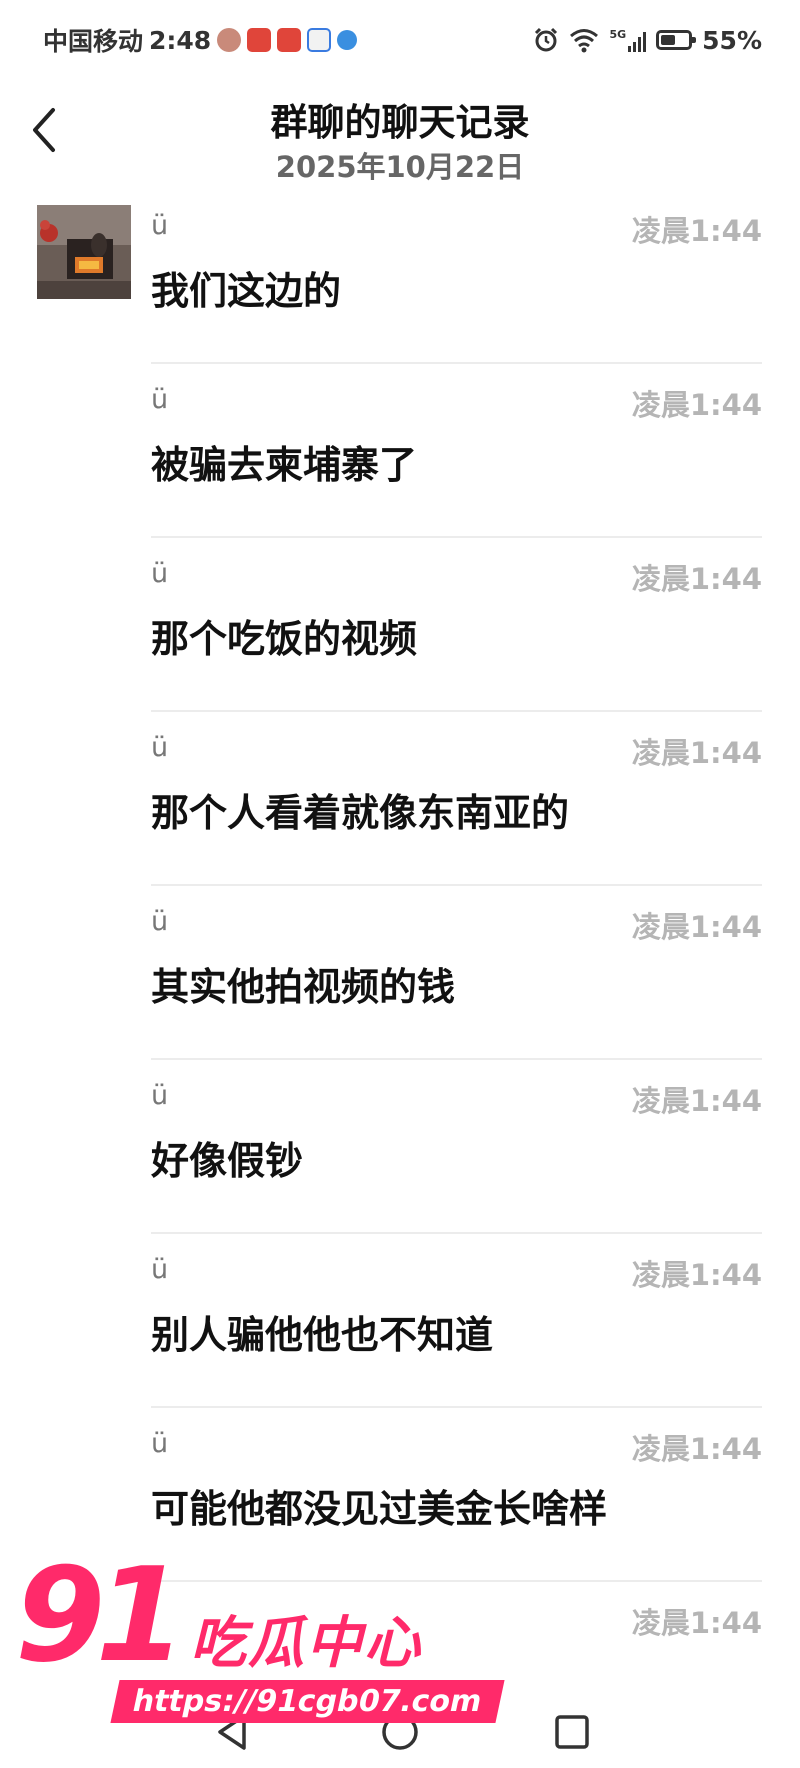 The width and height of the screenshot is (800, 1768). I want to click on message-text: 那个吃饭的视频, so click(284, 635).